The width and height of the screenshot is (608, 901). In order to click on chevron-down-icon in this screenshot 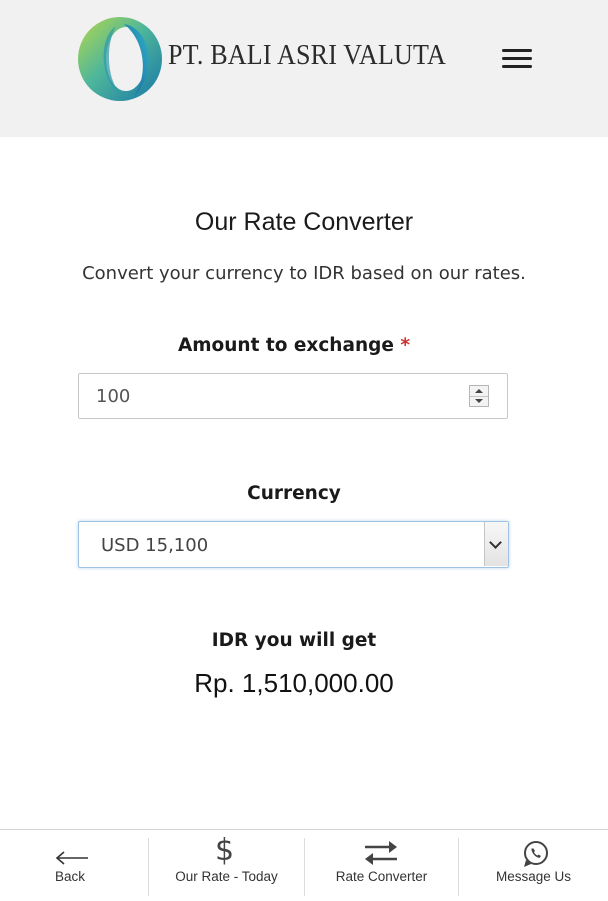, I will do `click(495, 542)`.